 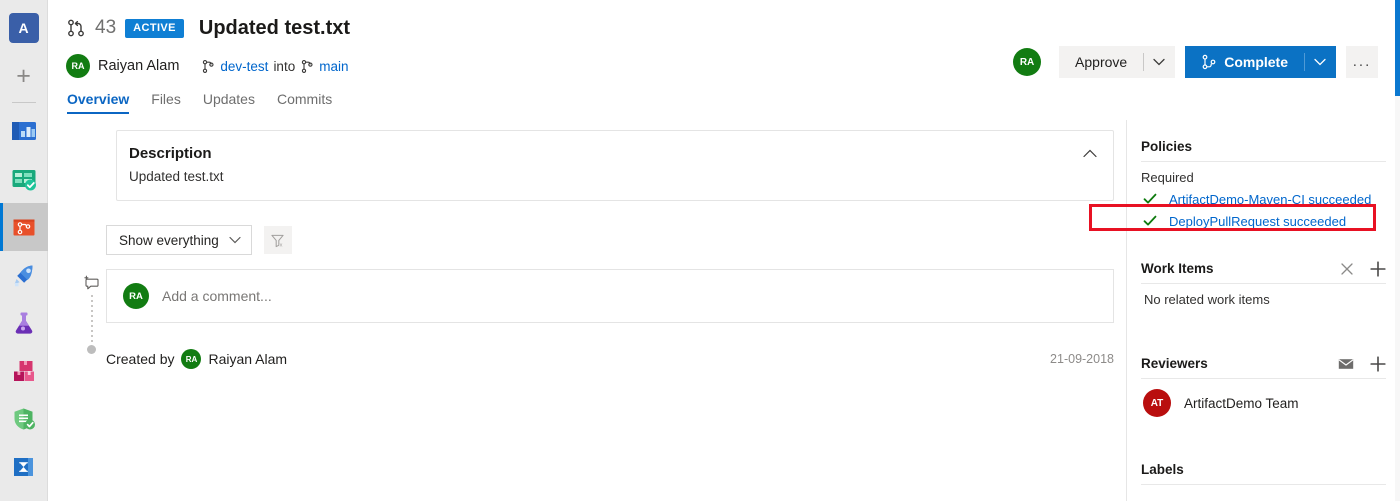 What do you see at coordinates (1263, 147) in the screenshot?
I see `policies-header: Policies` at bounding box center [1263, 147].